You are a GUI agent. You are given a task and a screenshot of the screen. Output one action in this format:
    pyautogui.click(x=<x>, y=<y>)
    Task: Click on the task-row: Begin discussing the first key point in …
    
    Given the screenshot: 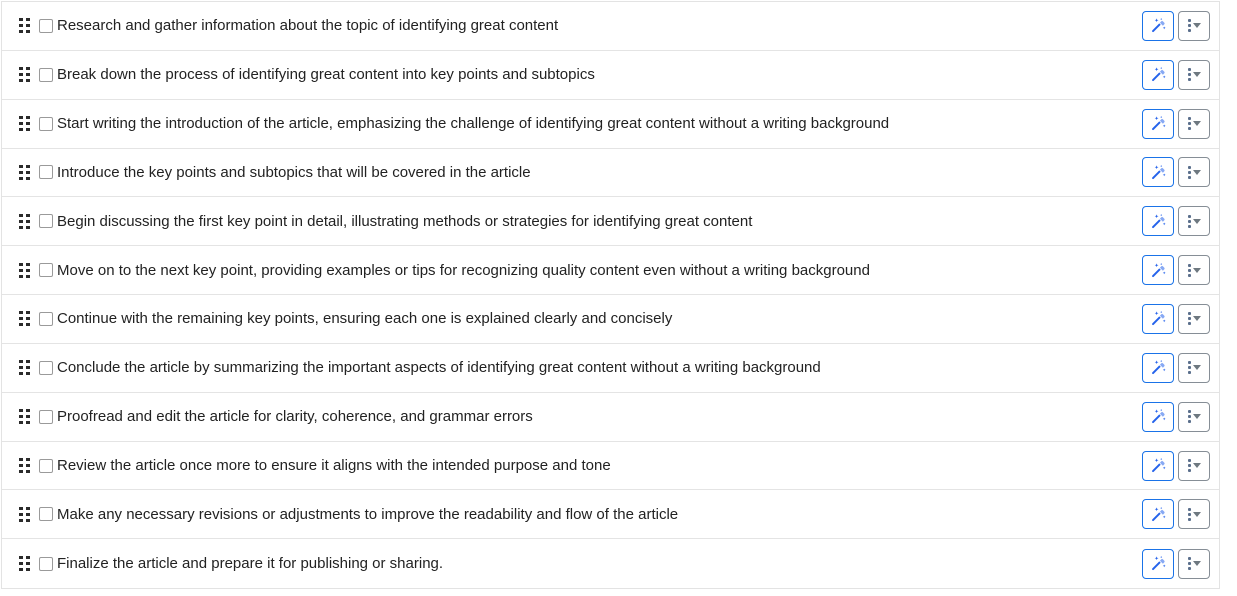 What is the action you would take?
    pyautogui.click(x=610, y=222)
    